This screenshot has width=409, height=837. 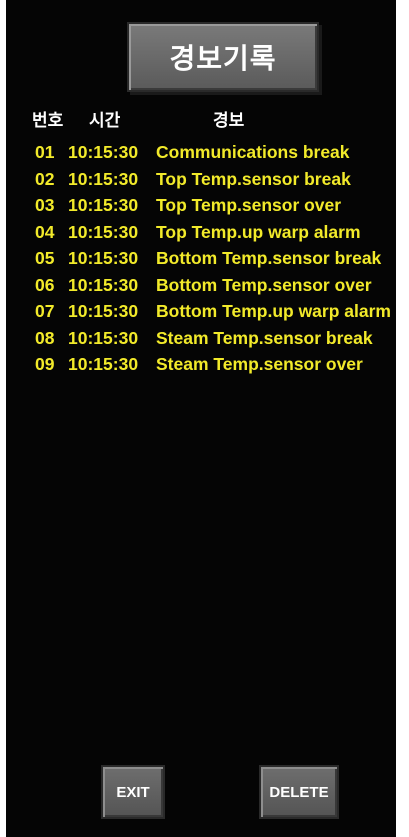 What do you see at coordinates (259, 364) in the screenshot?
I see `alarm-message: Steam Temp.sensor over` at bounding box center [259, 364].